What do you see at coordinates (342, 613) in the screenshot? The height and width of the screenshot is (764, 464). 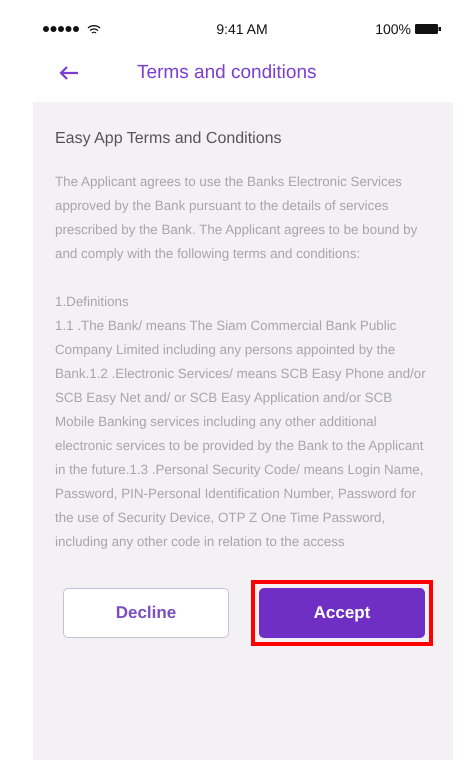 I see `accept-button: Accept` at bounding box center [342, 613].